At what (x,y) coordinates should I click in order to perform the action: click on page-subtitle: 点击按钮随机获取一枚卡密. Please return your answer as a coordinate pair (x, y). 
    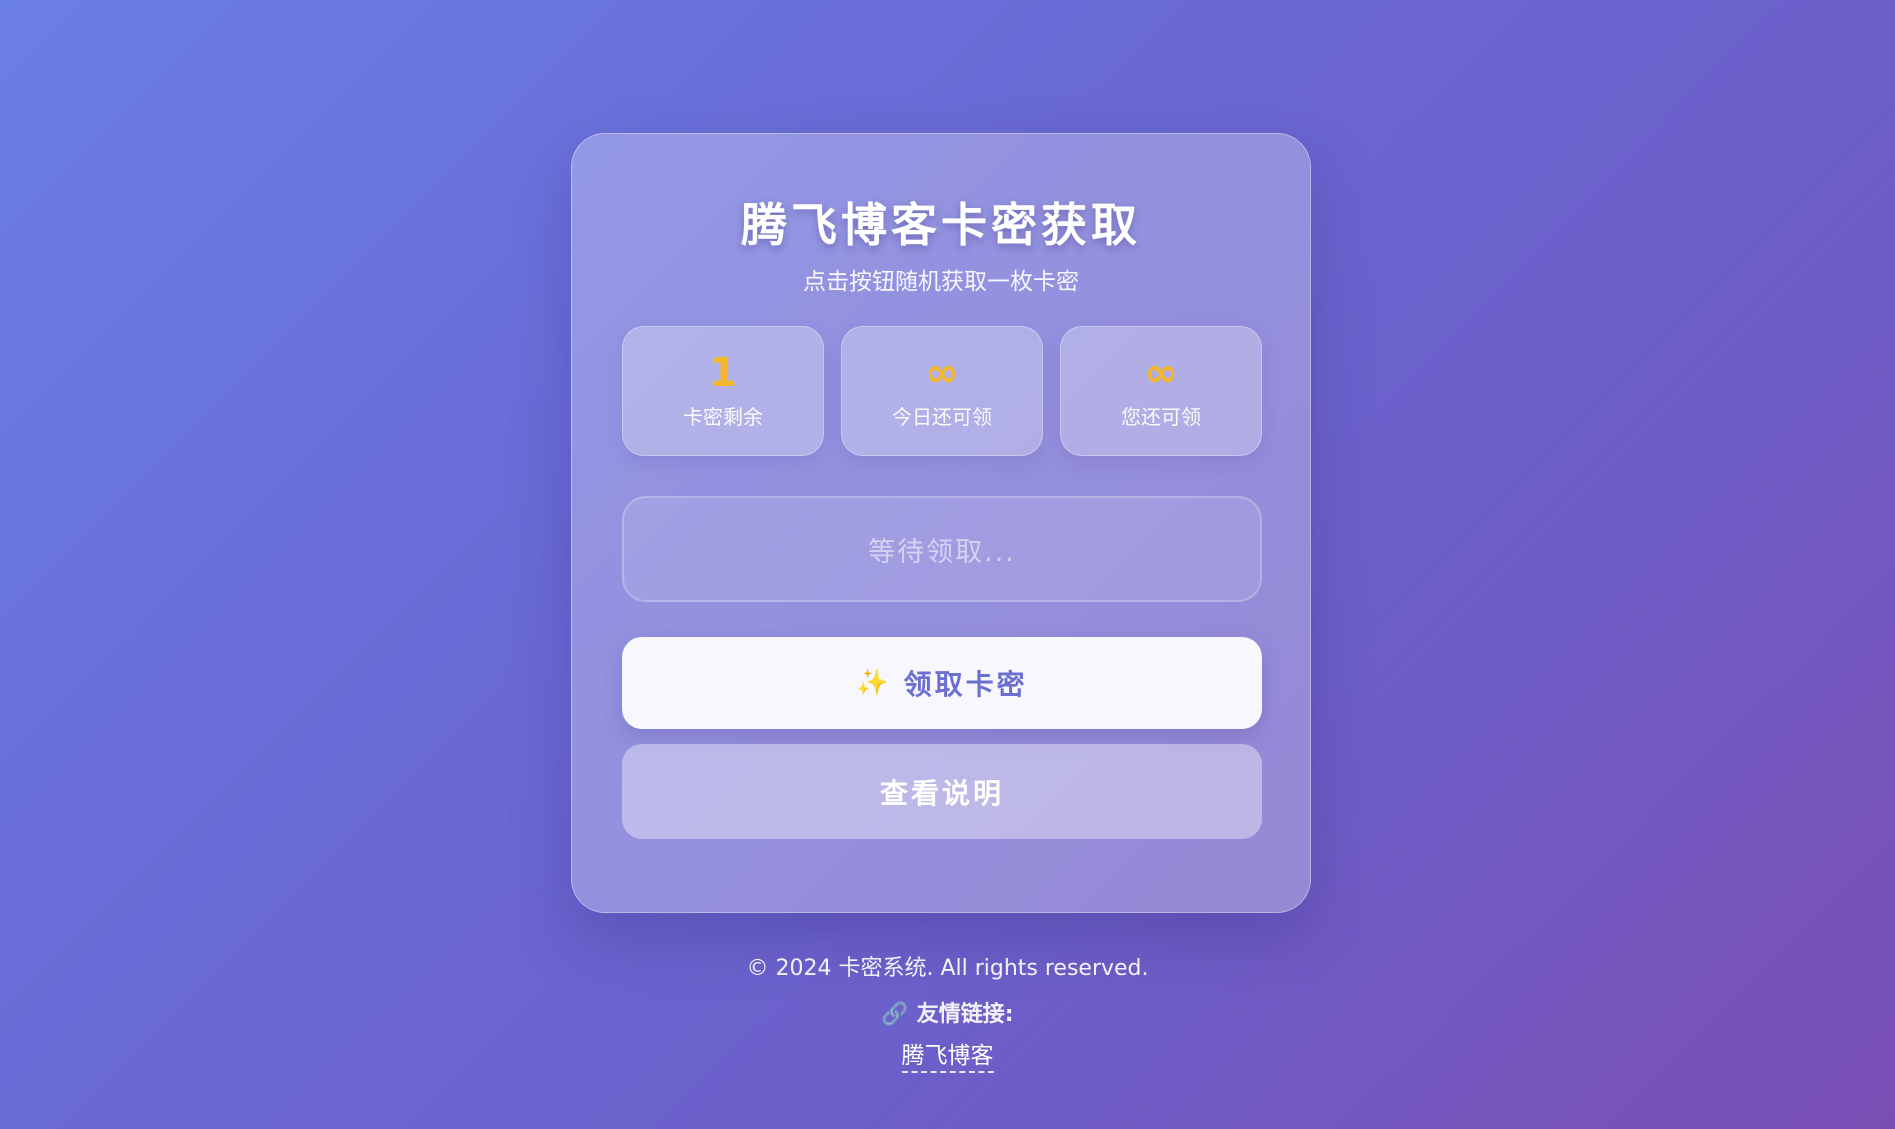
    Looking at the image, I should click on (941, 282).